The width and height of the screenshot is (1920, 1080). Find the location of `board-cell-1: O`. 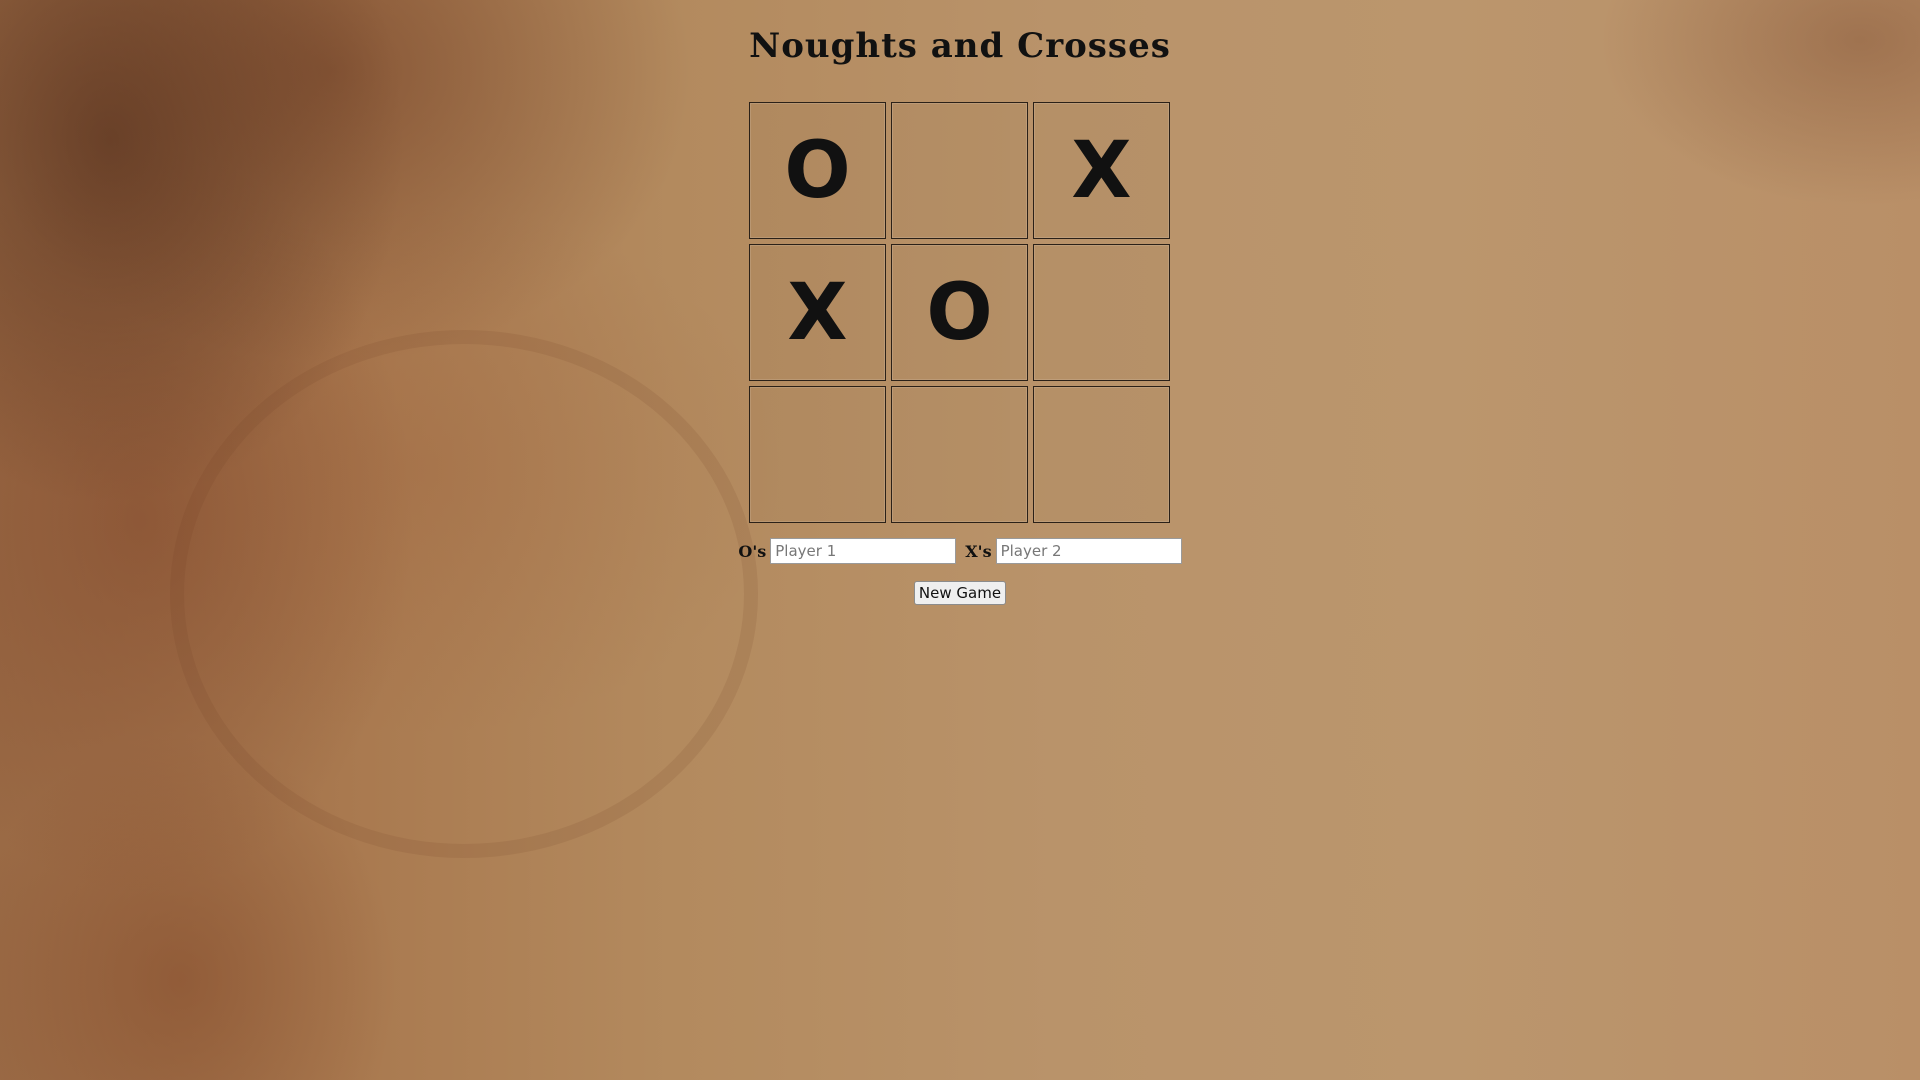

board-cell-1: O is located at coordinates (817, 170).